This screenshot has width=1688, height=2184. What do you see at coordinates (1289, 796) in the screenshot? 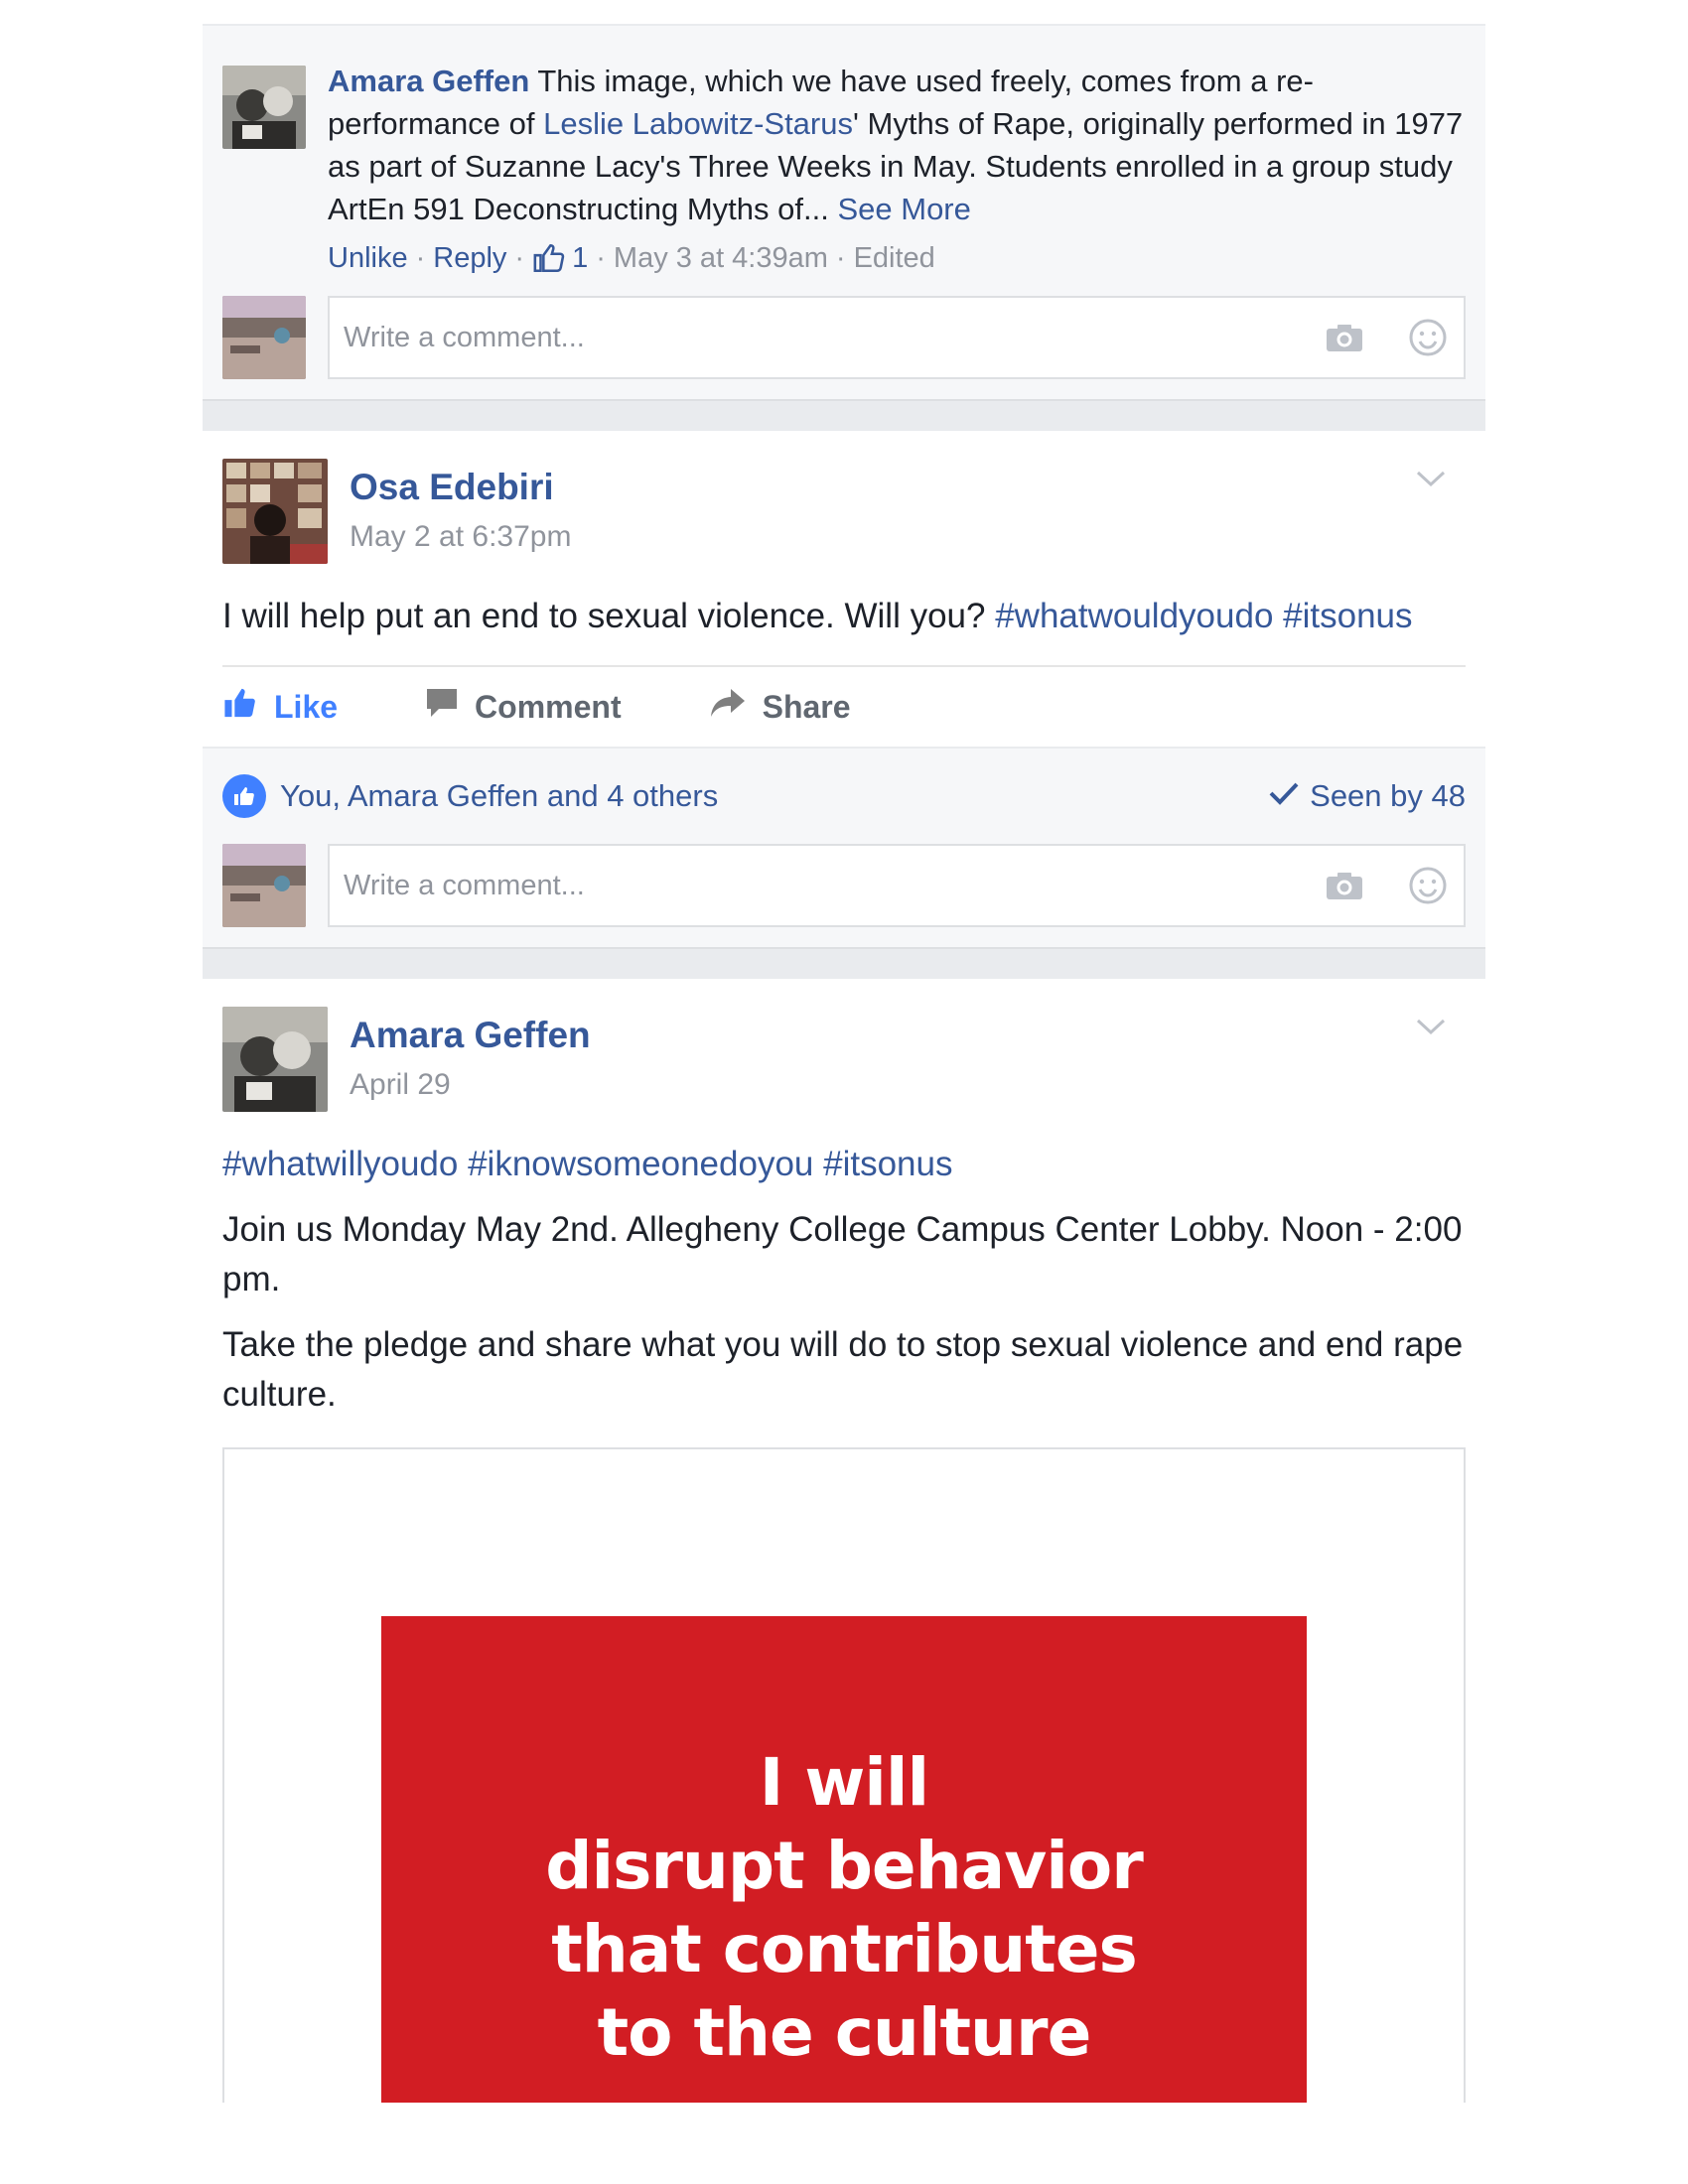
I see `check-icon` at bounding box center [1289, 796].